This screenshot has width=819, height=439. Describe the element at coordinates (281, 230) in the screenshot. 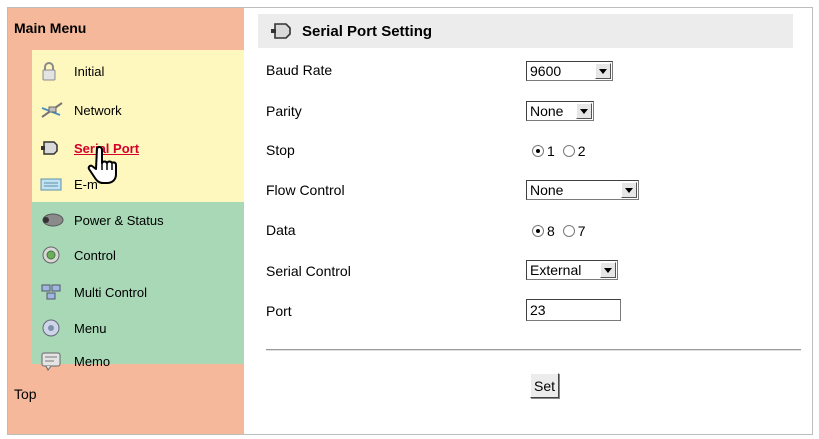

I see `data-label: Data` at that location.